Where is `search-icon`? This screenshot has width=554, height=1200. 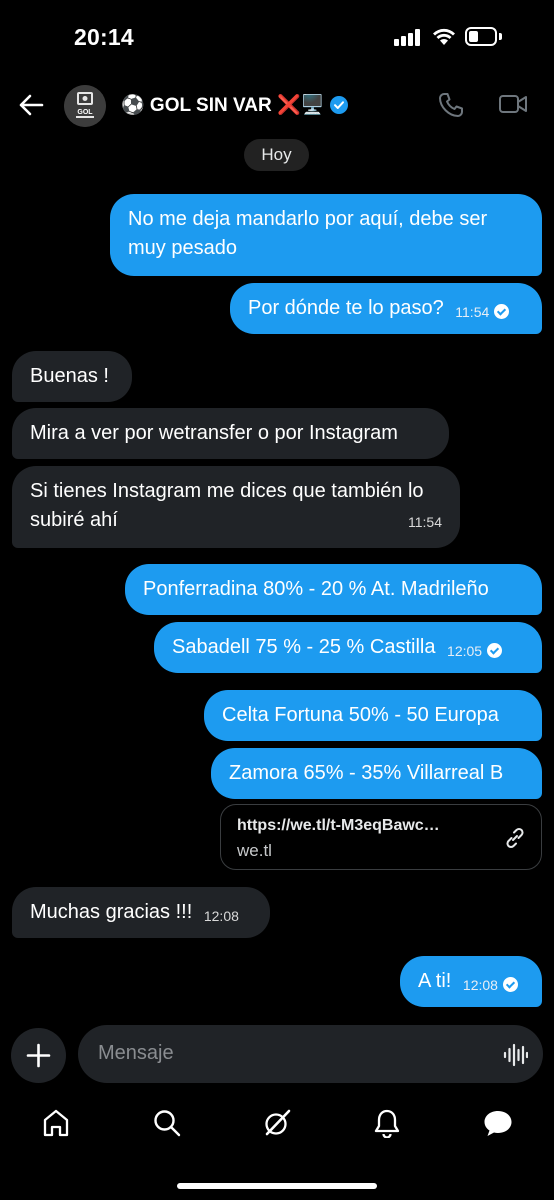
search-icon is located at coordinates (167, 1123).